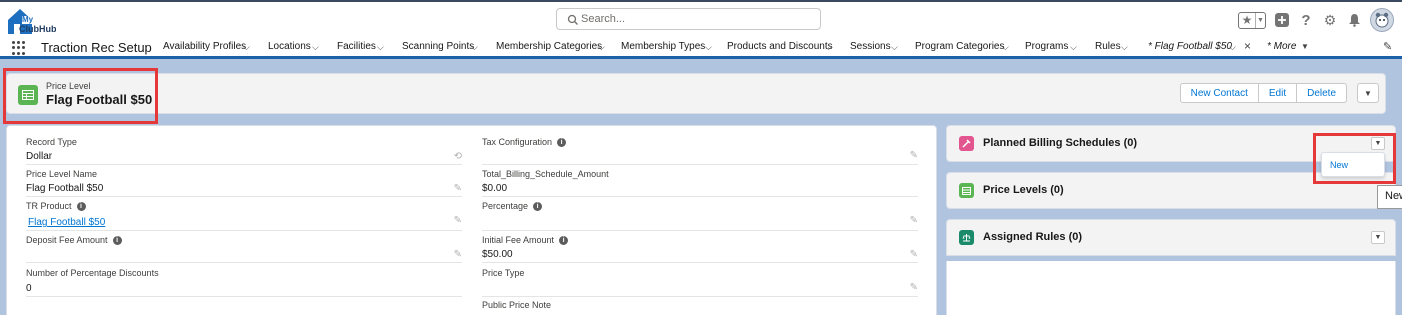 The width and height of the screenshot is (1402, 315). What do you see at coordinates (503, 273) in the screenshot?
I see `field-label: Price Type` at bounding box center [503, 273].